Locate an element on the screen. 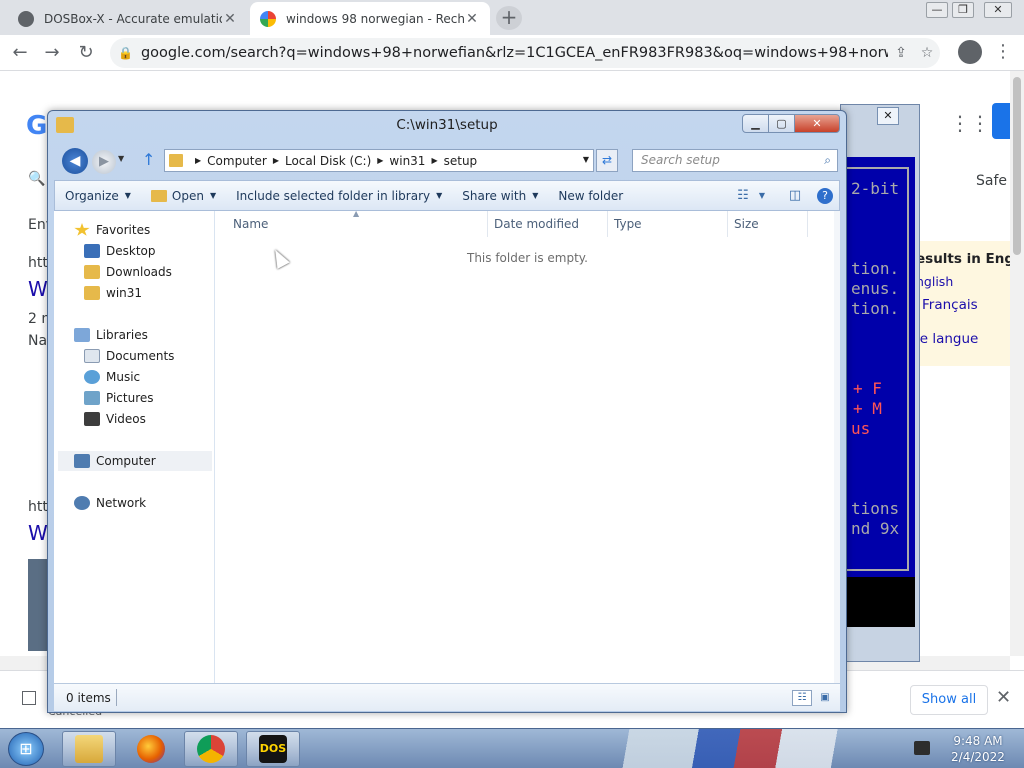 Image resolution: width=1024 pixels, height=768 pixels. preview-pane-icon: ◫ is located at coordinates (795, 196).